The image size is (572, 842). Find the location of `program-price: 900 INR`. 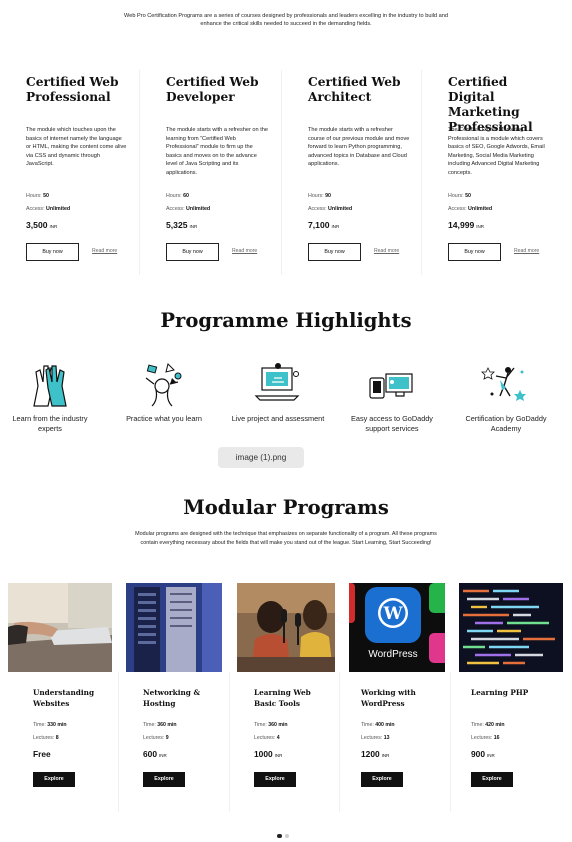

program-price: 900 INR is located at coordinates (483, 754).